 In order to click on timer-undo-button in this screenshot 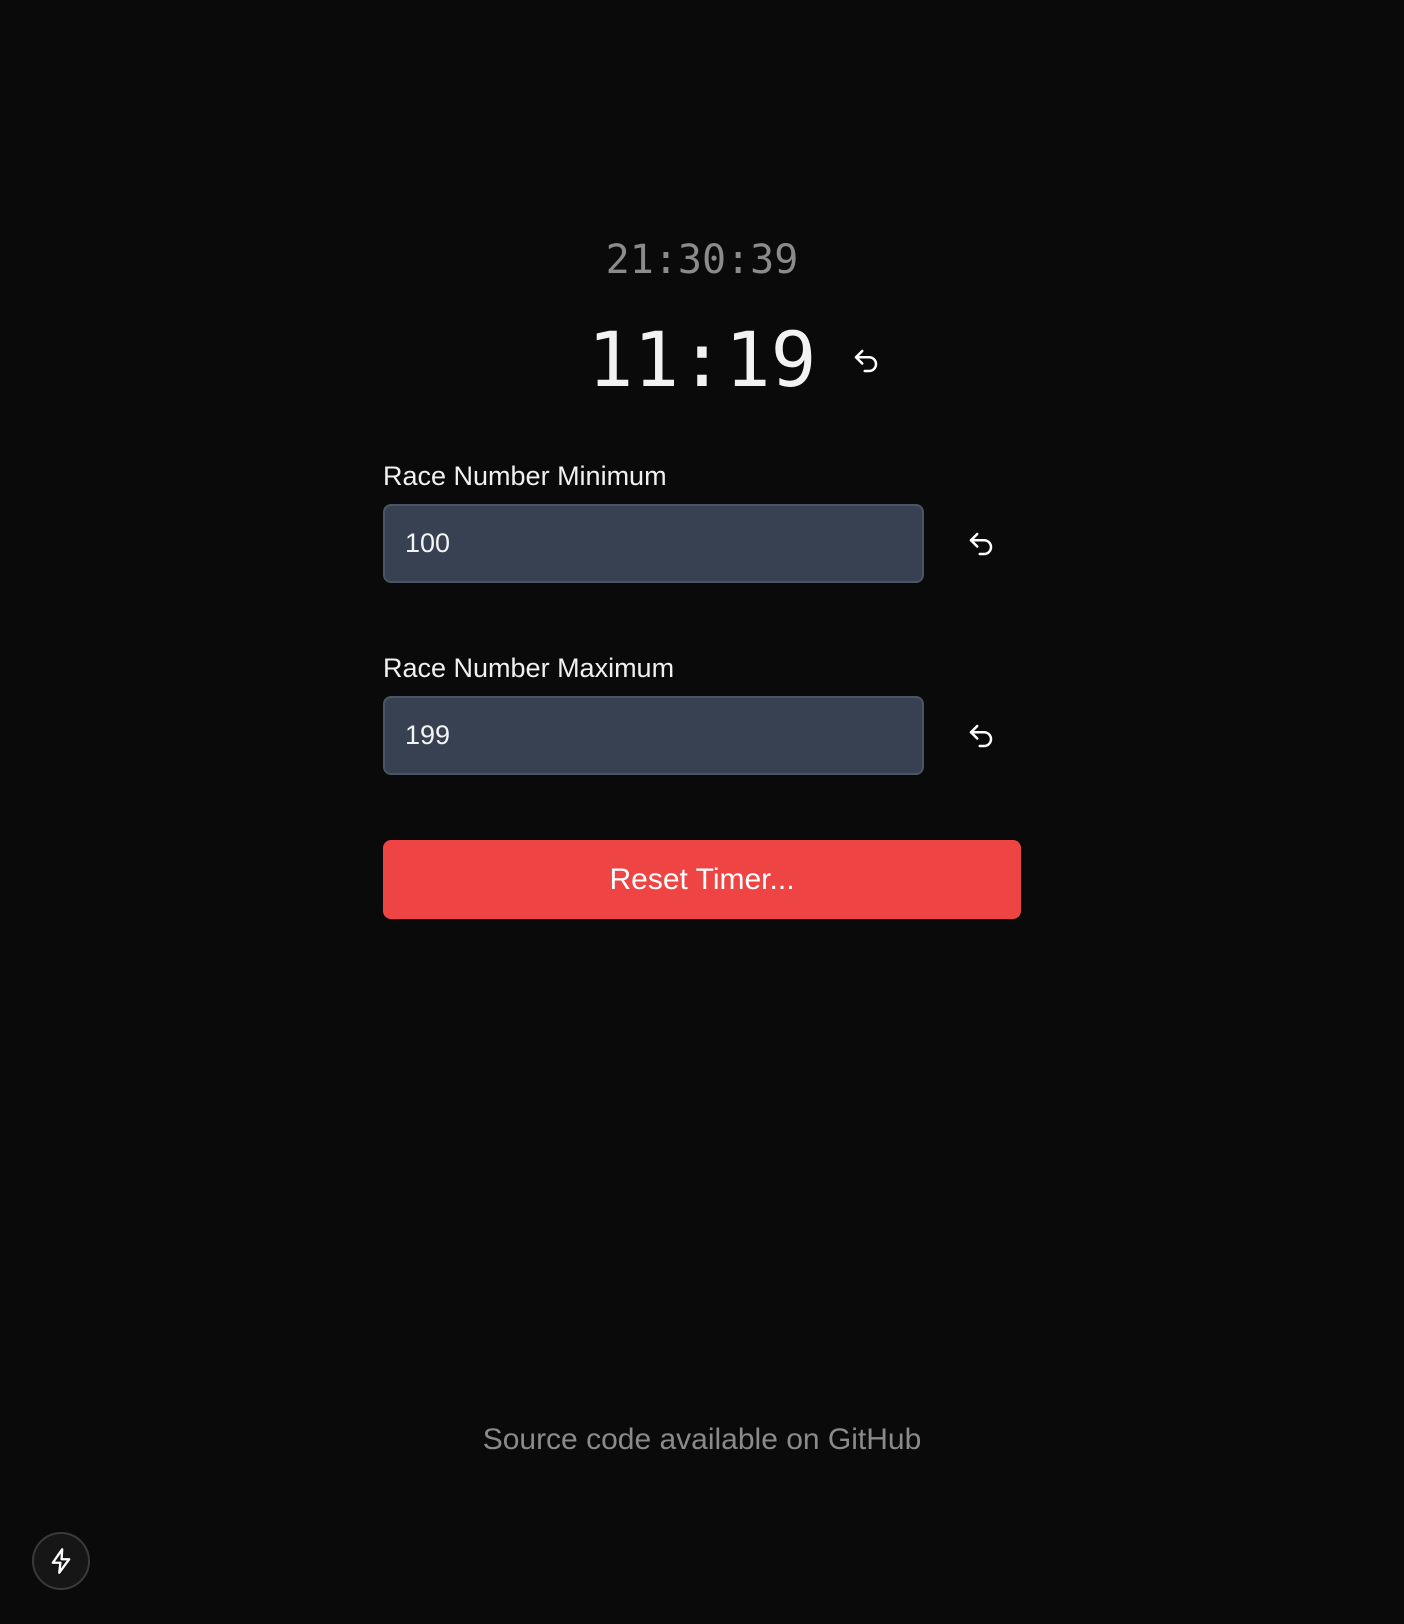, I will do `click(866, 361)`.